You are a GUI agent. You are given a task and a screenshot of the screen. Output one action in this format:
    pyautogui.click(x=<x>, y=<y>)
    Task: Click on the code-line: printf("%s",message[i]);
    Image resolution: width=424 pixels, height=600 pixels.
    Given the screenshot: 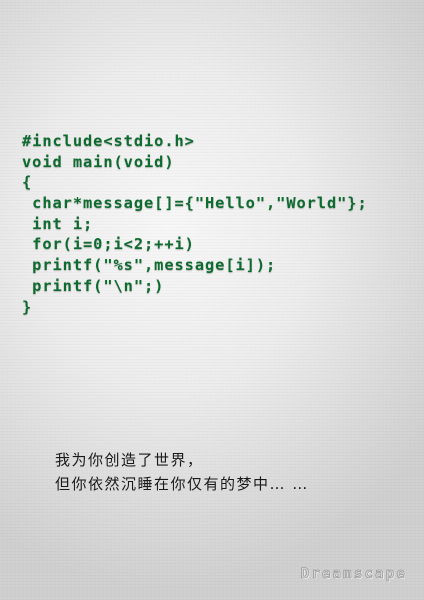 What is the action you would take?
    pyautogui.click(x=149, y=265)
    